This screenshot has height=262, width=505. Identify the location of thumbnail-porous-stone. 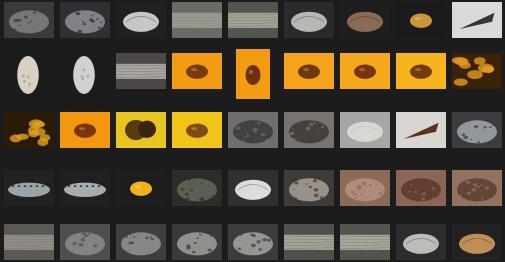
(253, 130).